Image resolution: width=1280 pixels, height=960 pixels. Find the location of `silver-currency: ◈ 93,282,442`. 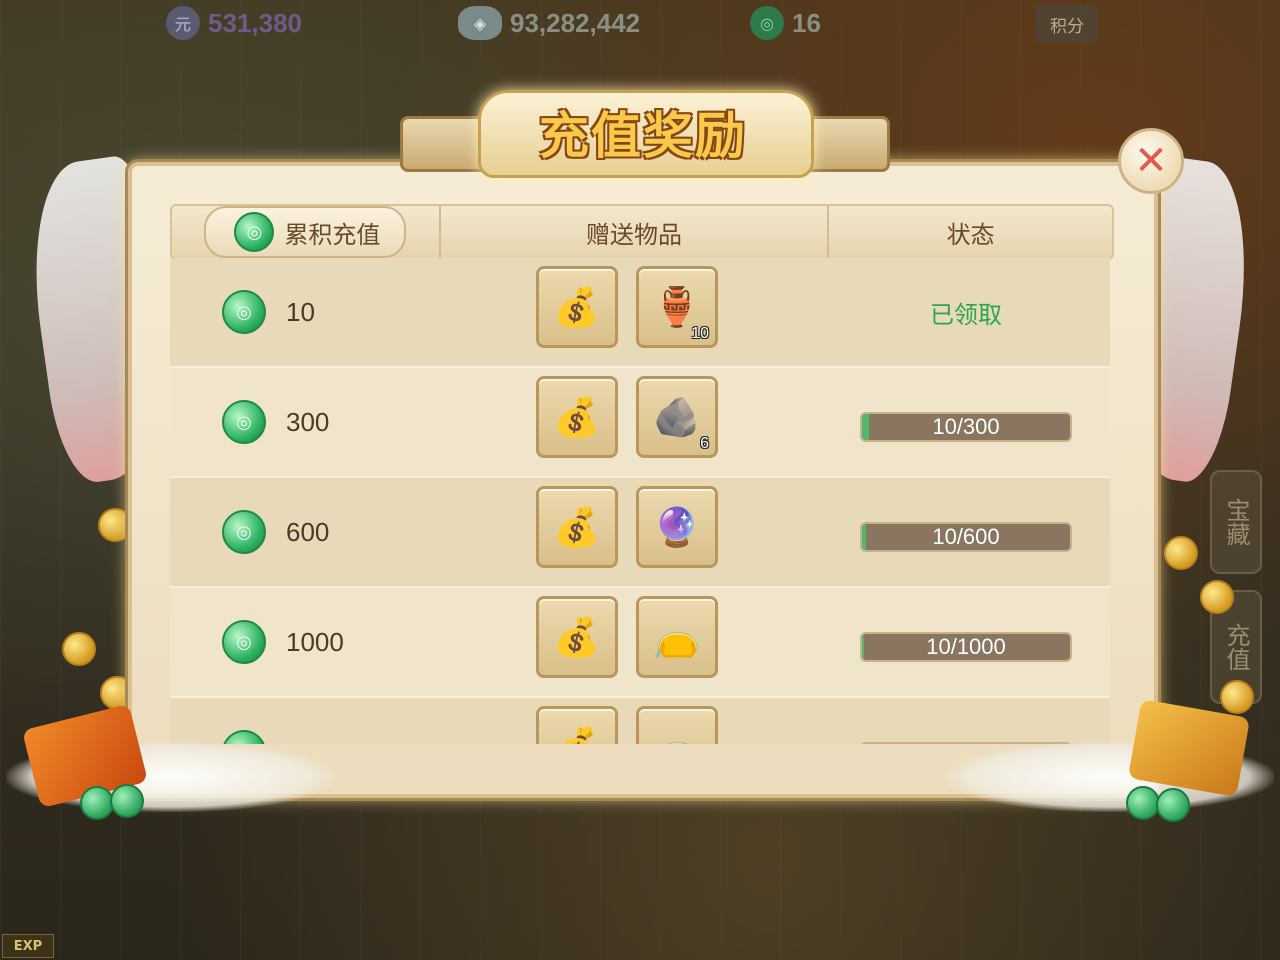

silver-currency: ◈ 93,282,442 is located at coordinates (549, 23).